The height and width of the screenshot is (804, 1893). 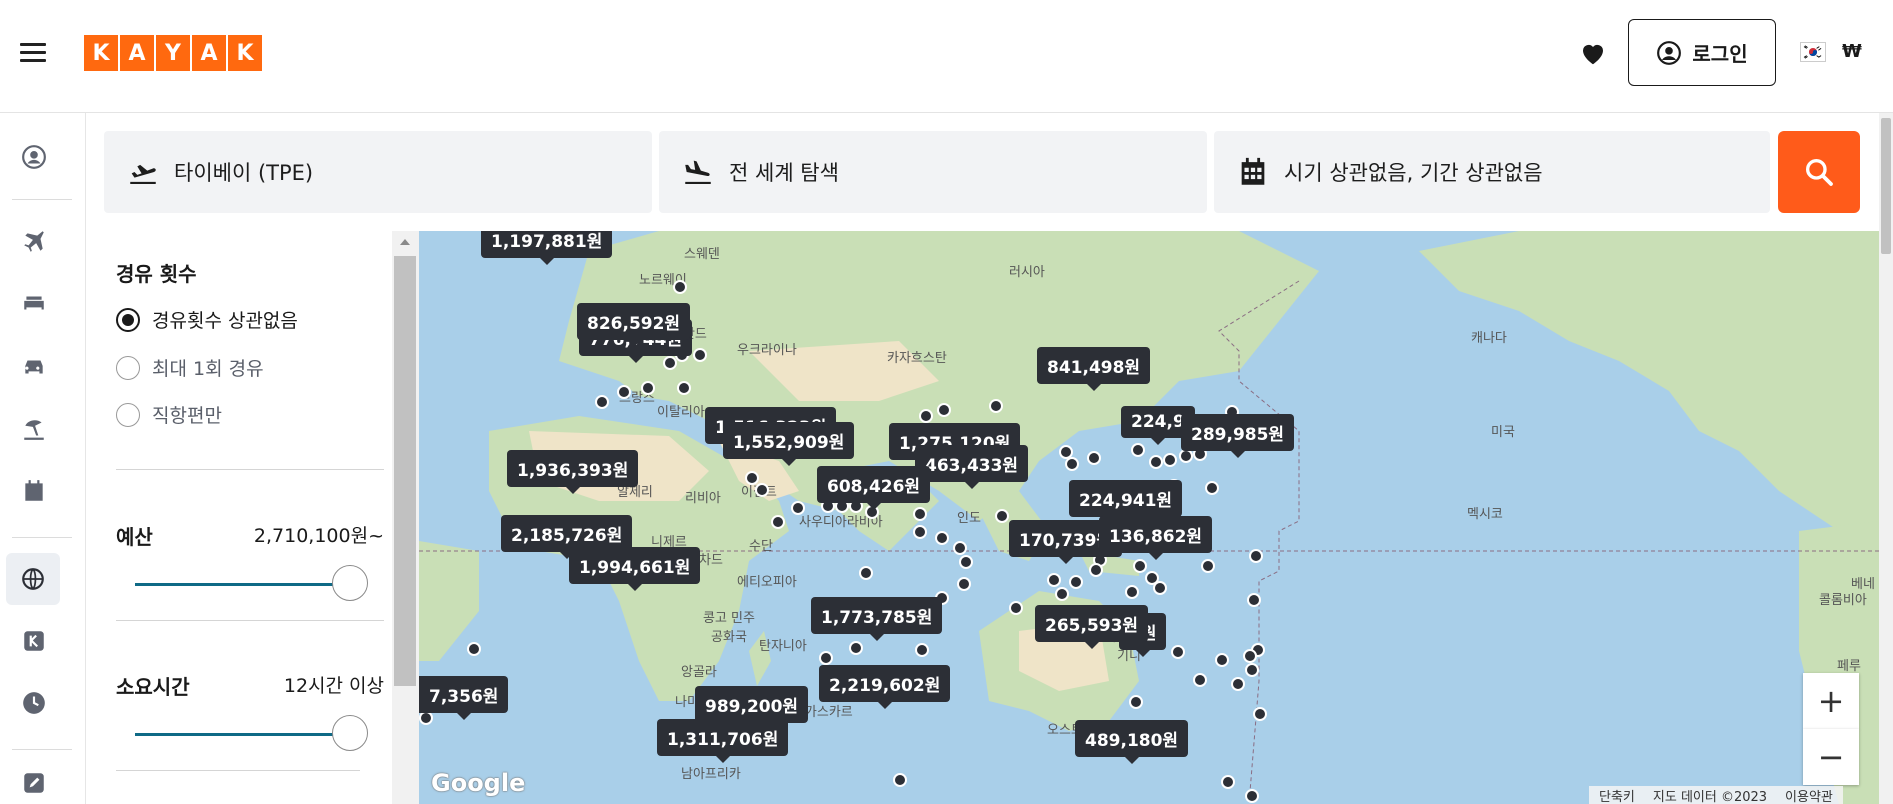 I want to click on kayak-k-icon, so click(x=34, y=641).